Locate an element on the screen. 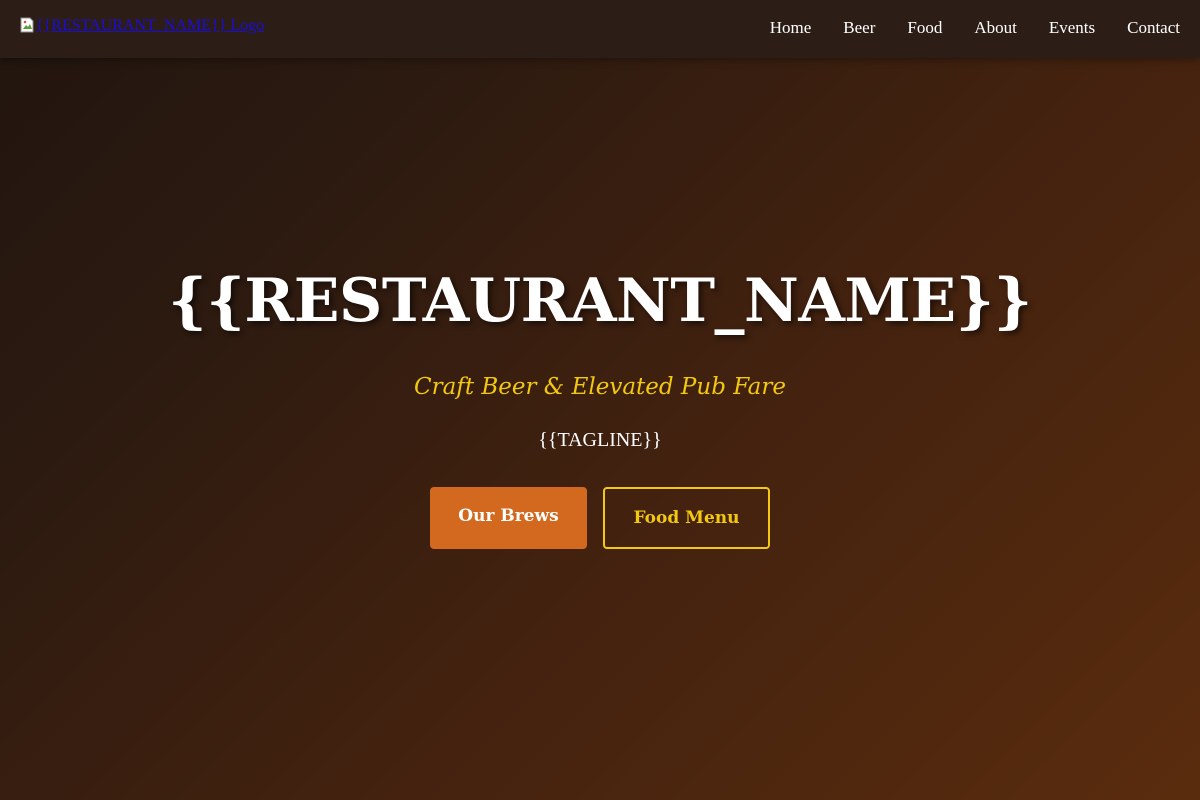 The height and width of the screenshot is (800, 1200). hero-subtitle: Craft Beer & Elevated Pub Fare is located at coordinates (600, 387).